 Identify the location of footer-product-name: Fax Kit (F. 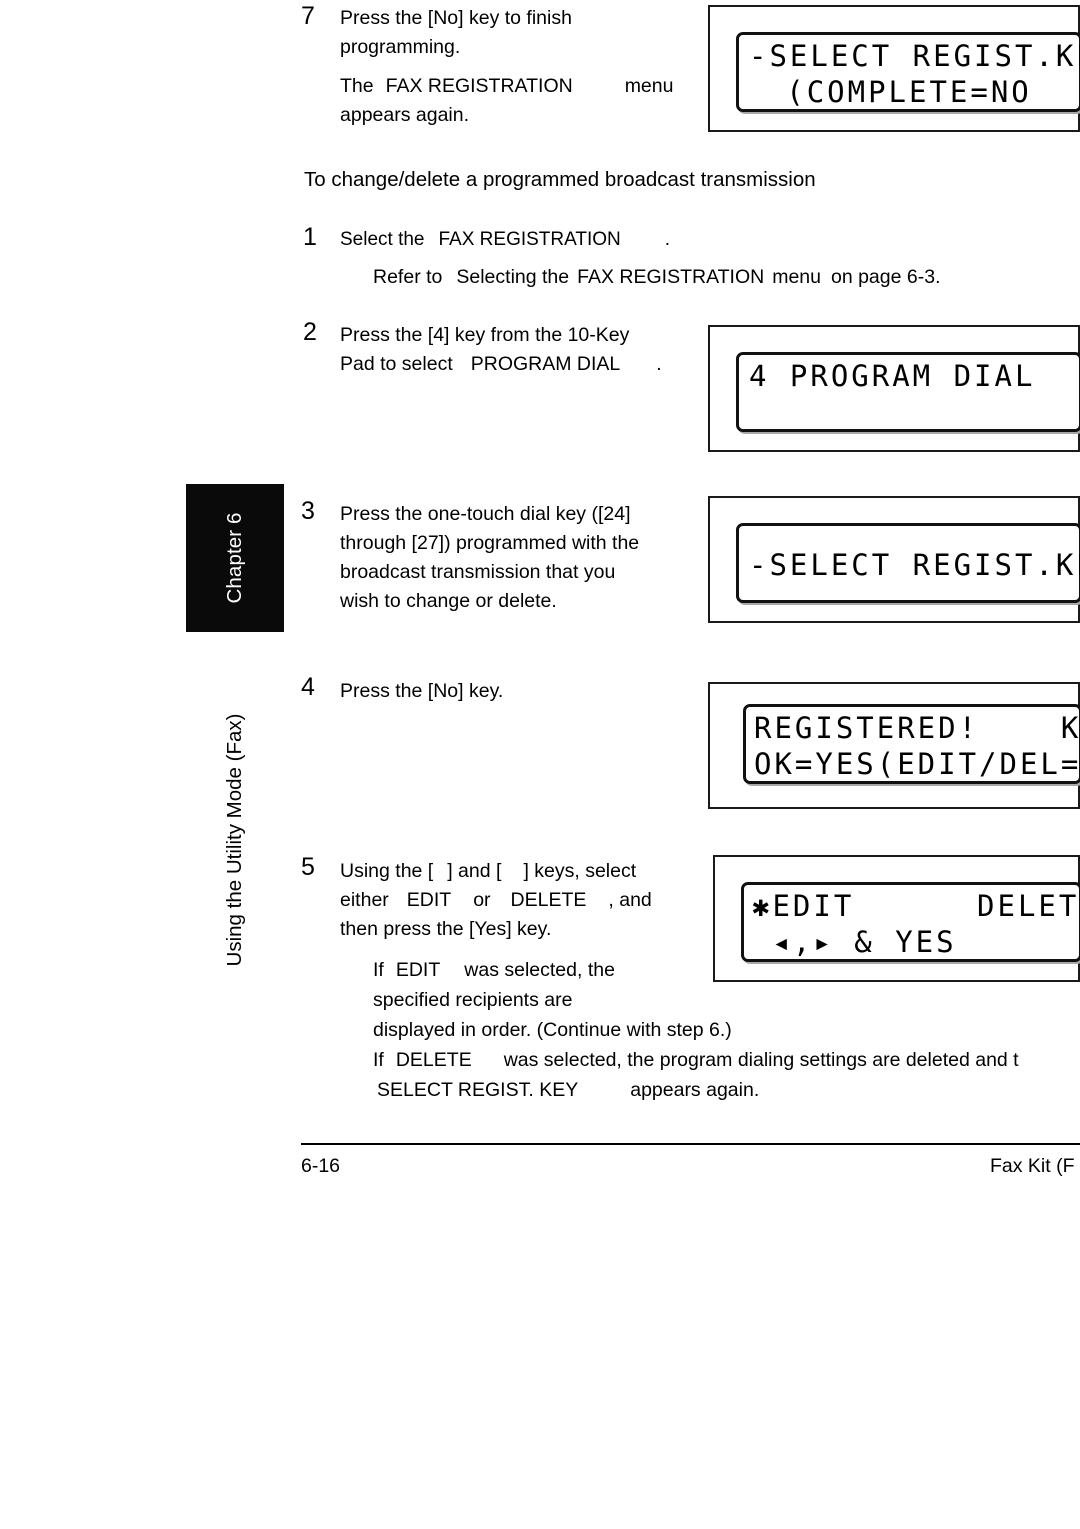
(1032, 1166).